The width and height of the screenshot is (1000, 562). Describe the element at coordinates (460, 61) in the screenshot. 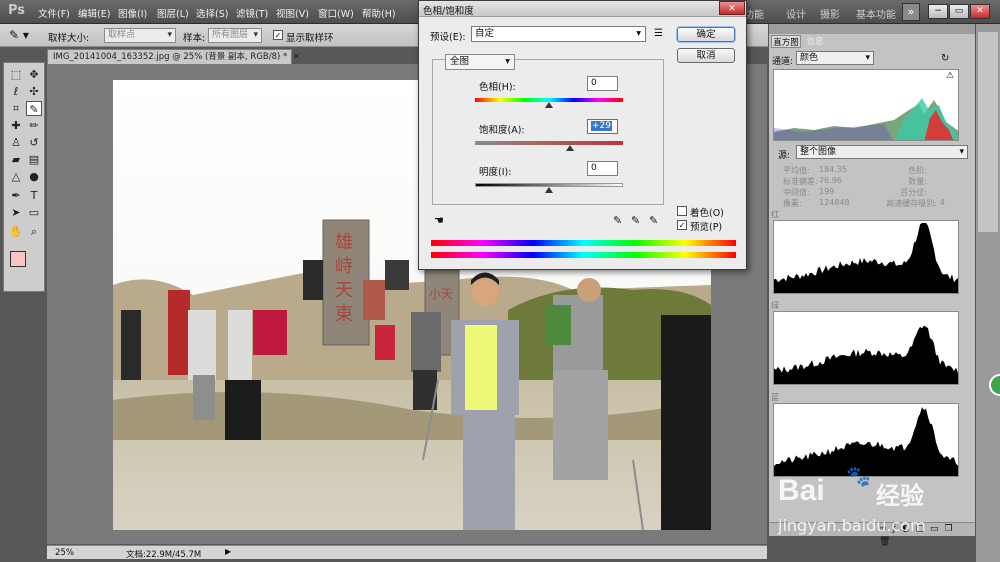

I see `channel-value: 全图` at that location.